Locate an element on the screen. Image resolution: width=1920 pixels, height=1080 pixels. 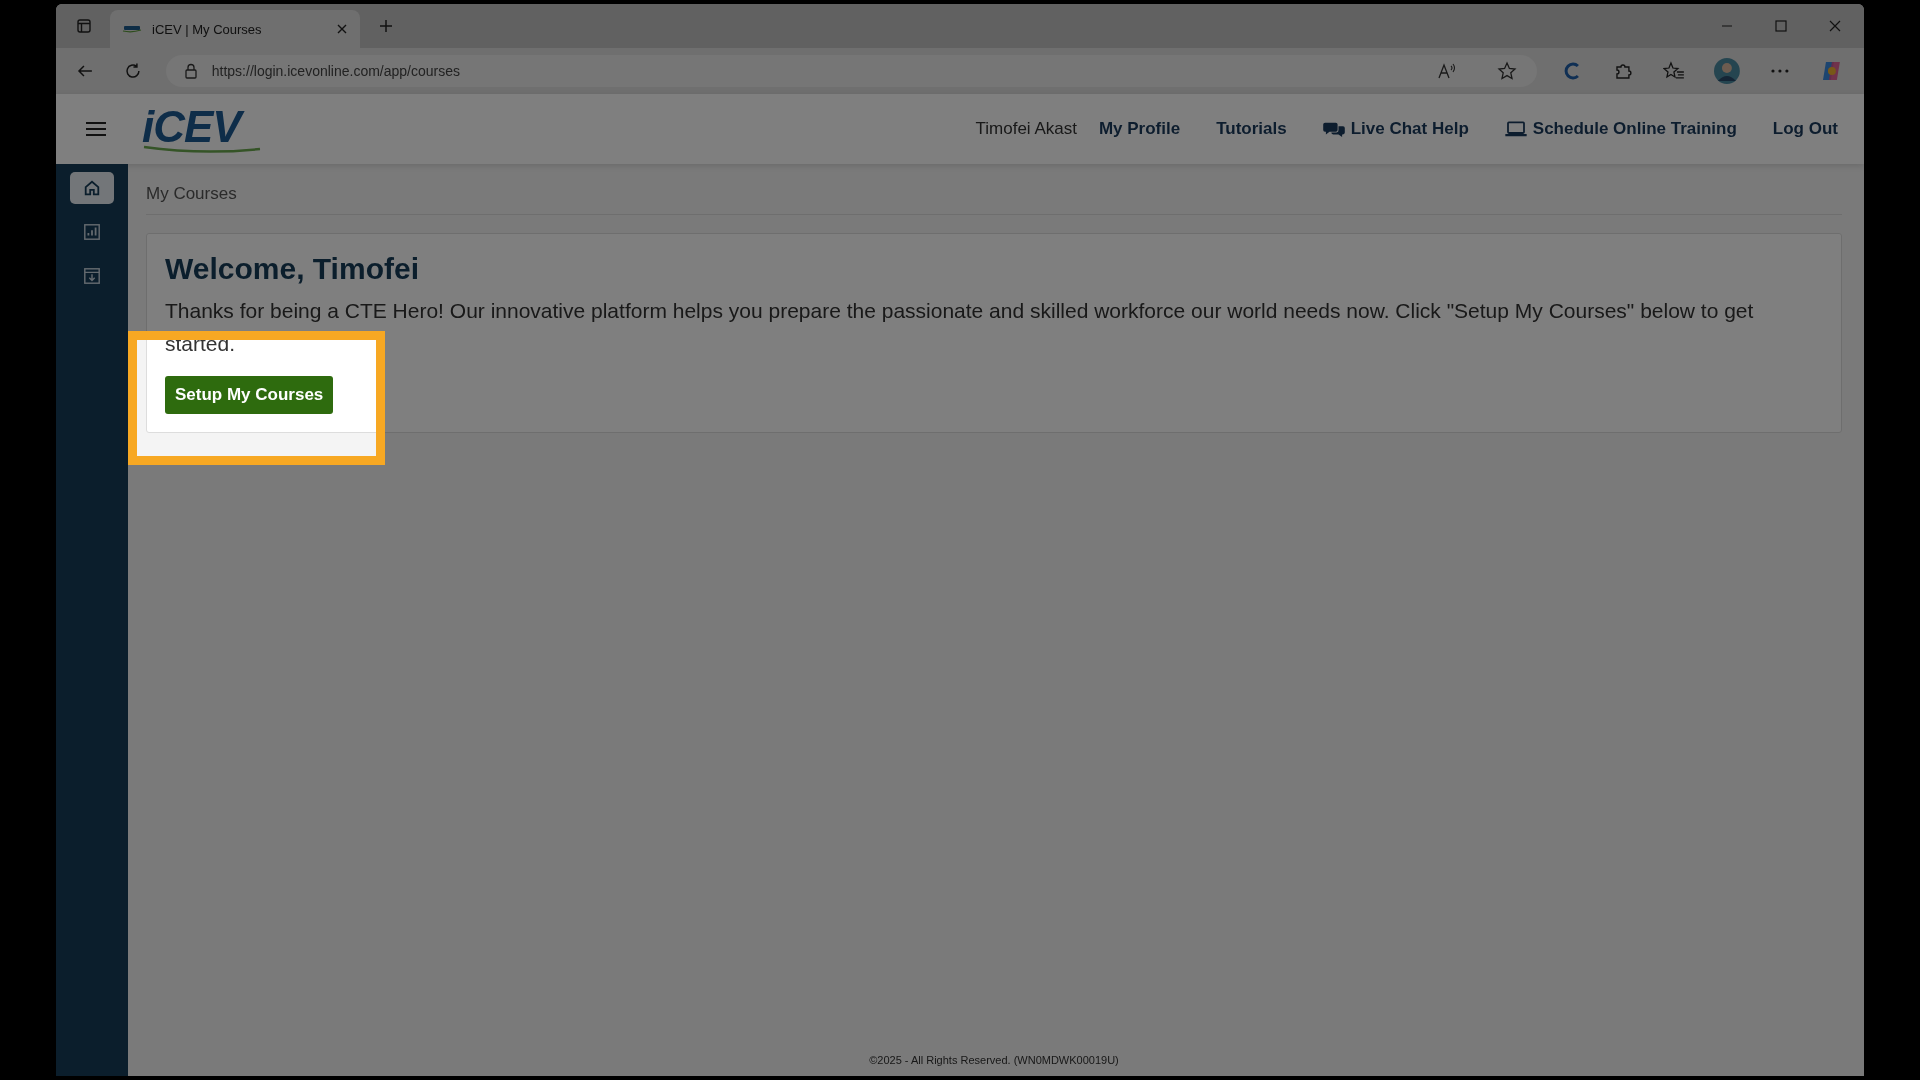
tab-title: iCEV | My Courses is located at coordinates (207, 29).